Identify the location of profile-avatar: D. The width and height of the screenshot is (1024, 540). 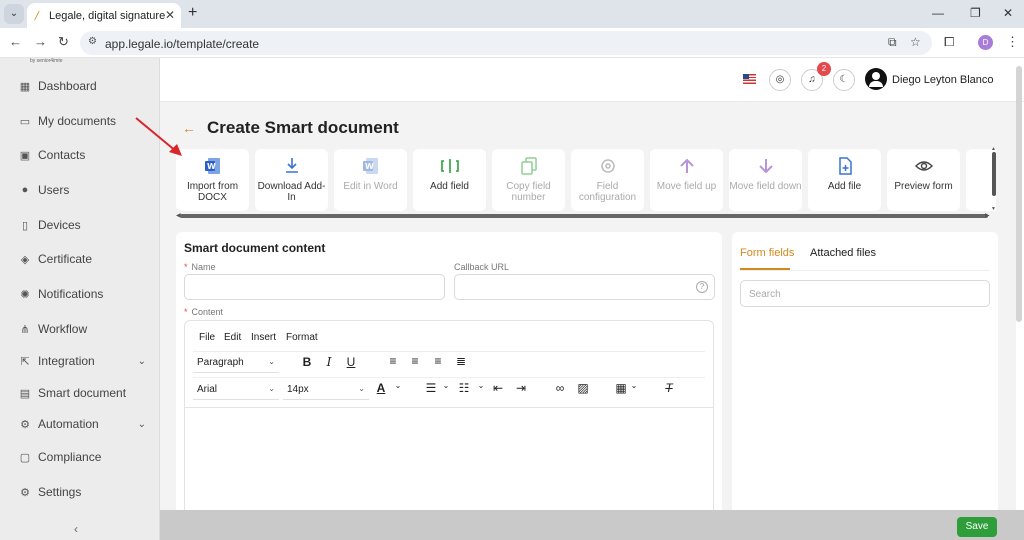
(985, 42).